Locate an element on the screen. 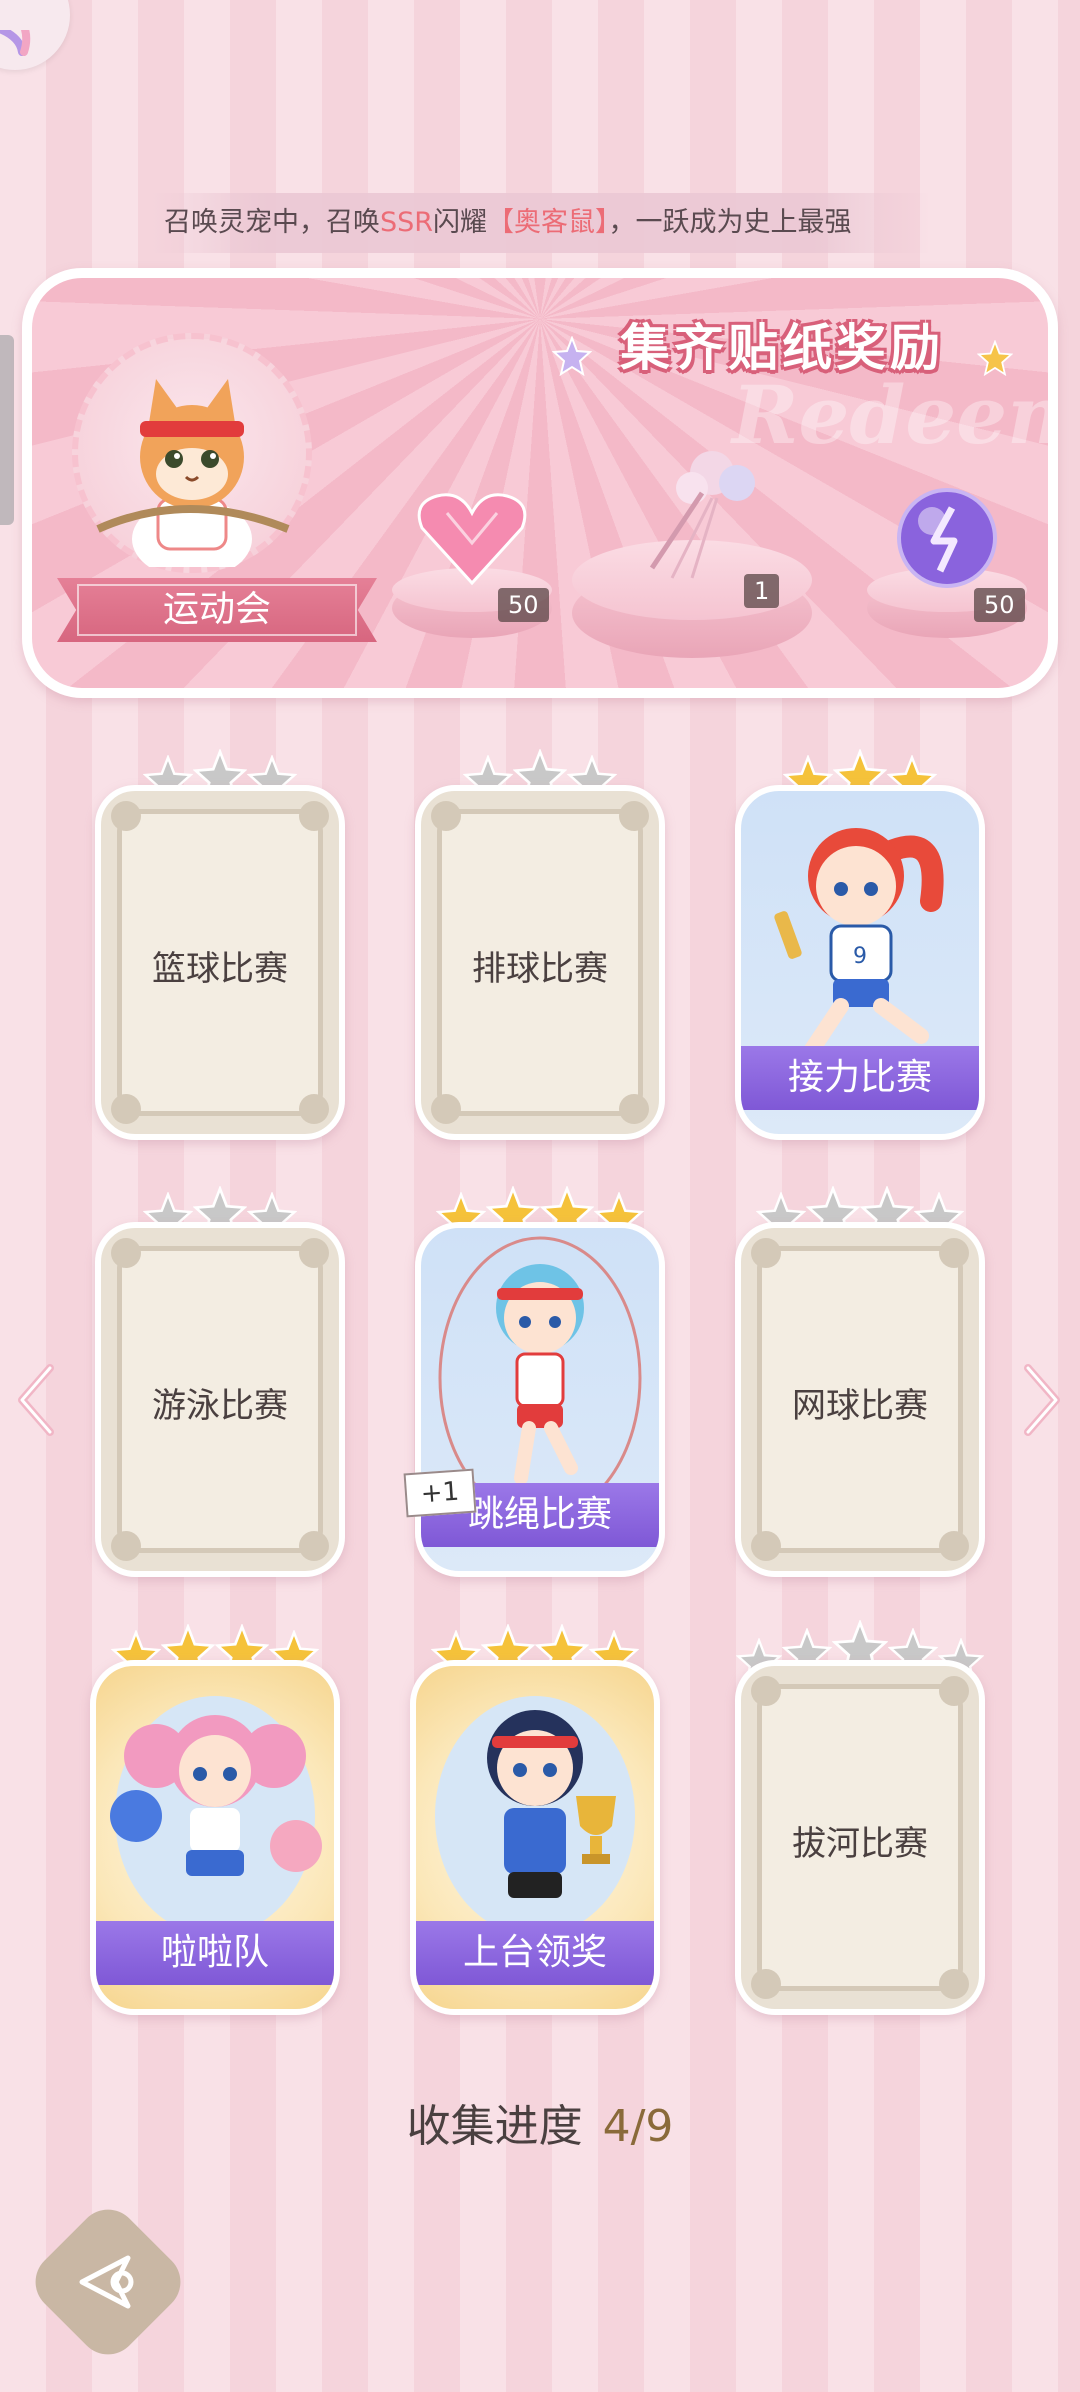 The width and height of the screenshot is (1080, 2392). announcement-ticker: 召唤灵宠中，召唤SSR闪耀【奥客鼠】，一跃成为史上最强 is located at coordinates (540, 223).